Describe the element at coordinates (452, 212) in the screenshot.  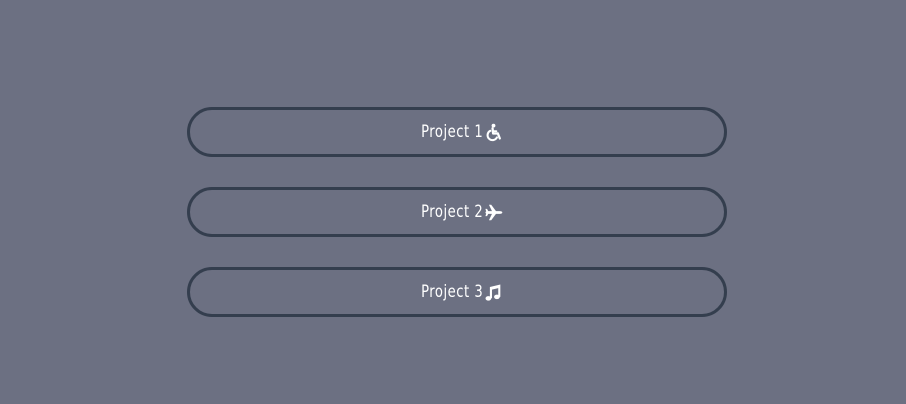
I see `project-2-label: Project 2` at that location.